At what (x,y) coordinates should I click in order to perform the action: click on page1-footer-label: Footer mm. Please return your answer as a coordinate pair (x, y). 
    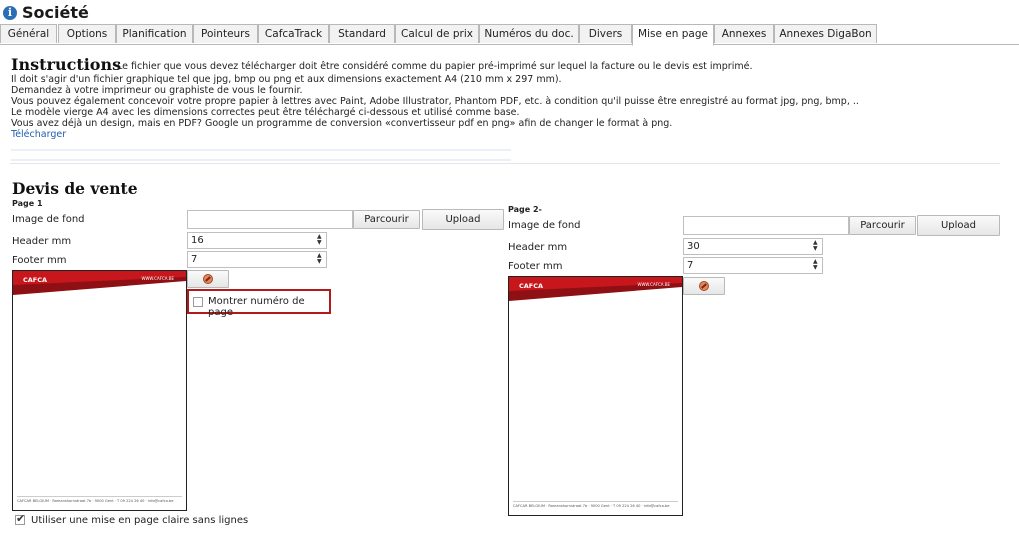
    Looking at the image, I should click on (39, 260).